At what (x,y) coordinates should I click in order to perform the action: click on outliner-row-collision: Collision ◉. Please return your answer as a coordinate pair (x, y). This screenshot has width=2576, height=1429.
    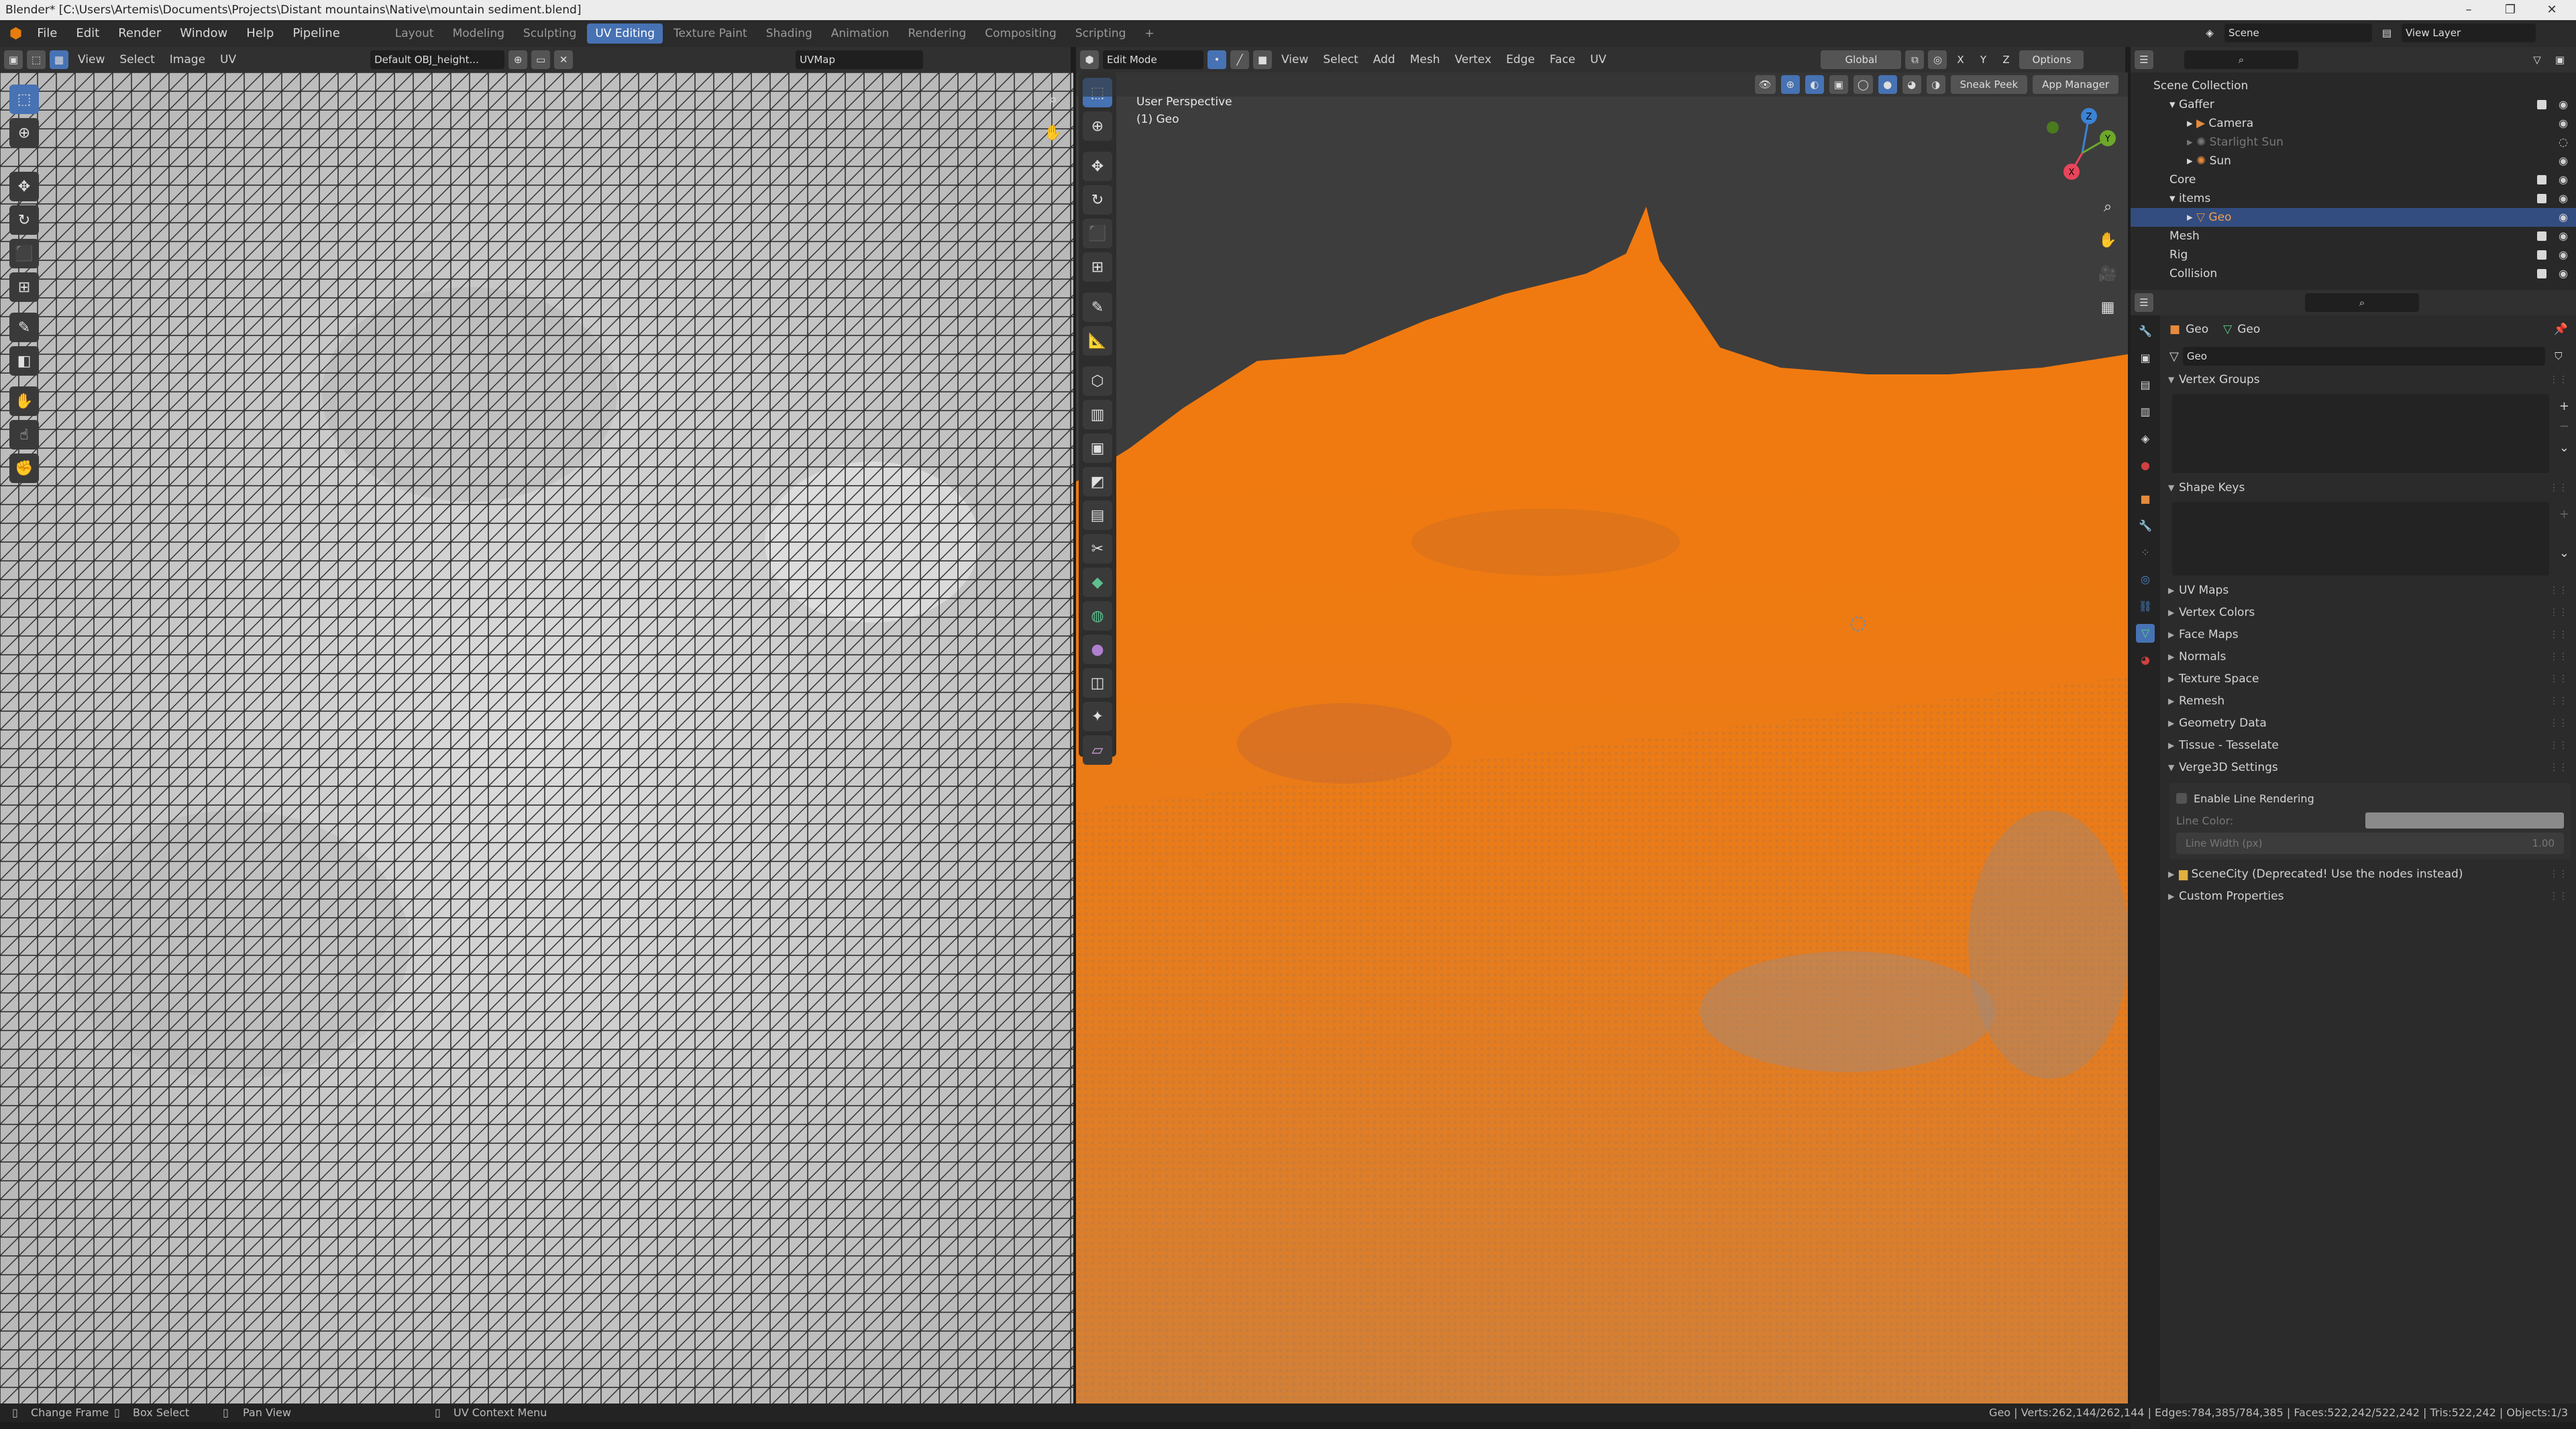
    Looking at the image, I should click on (2353, 273).